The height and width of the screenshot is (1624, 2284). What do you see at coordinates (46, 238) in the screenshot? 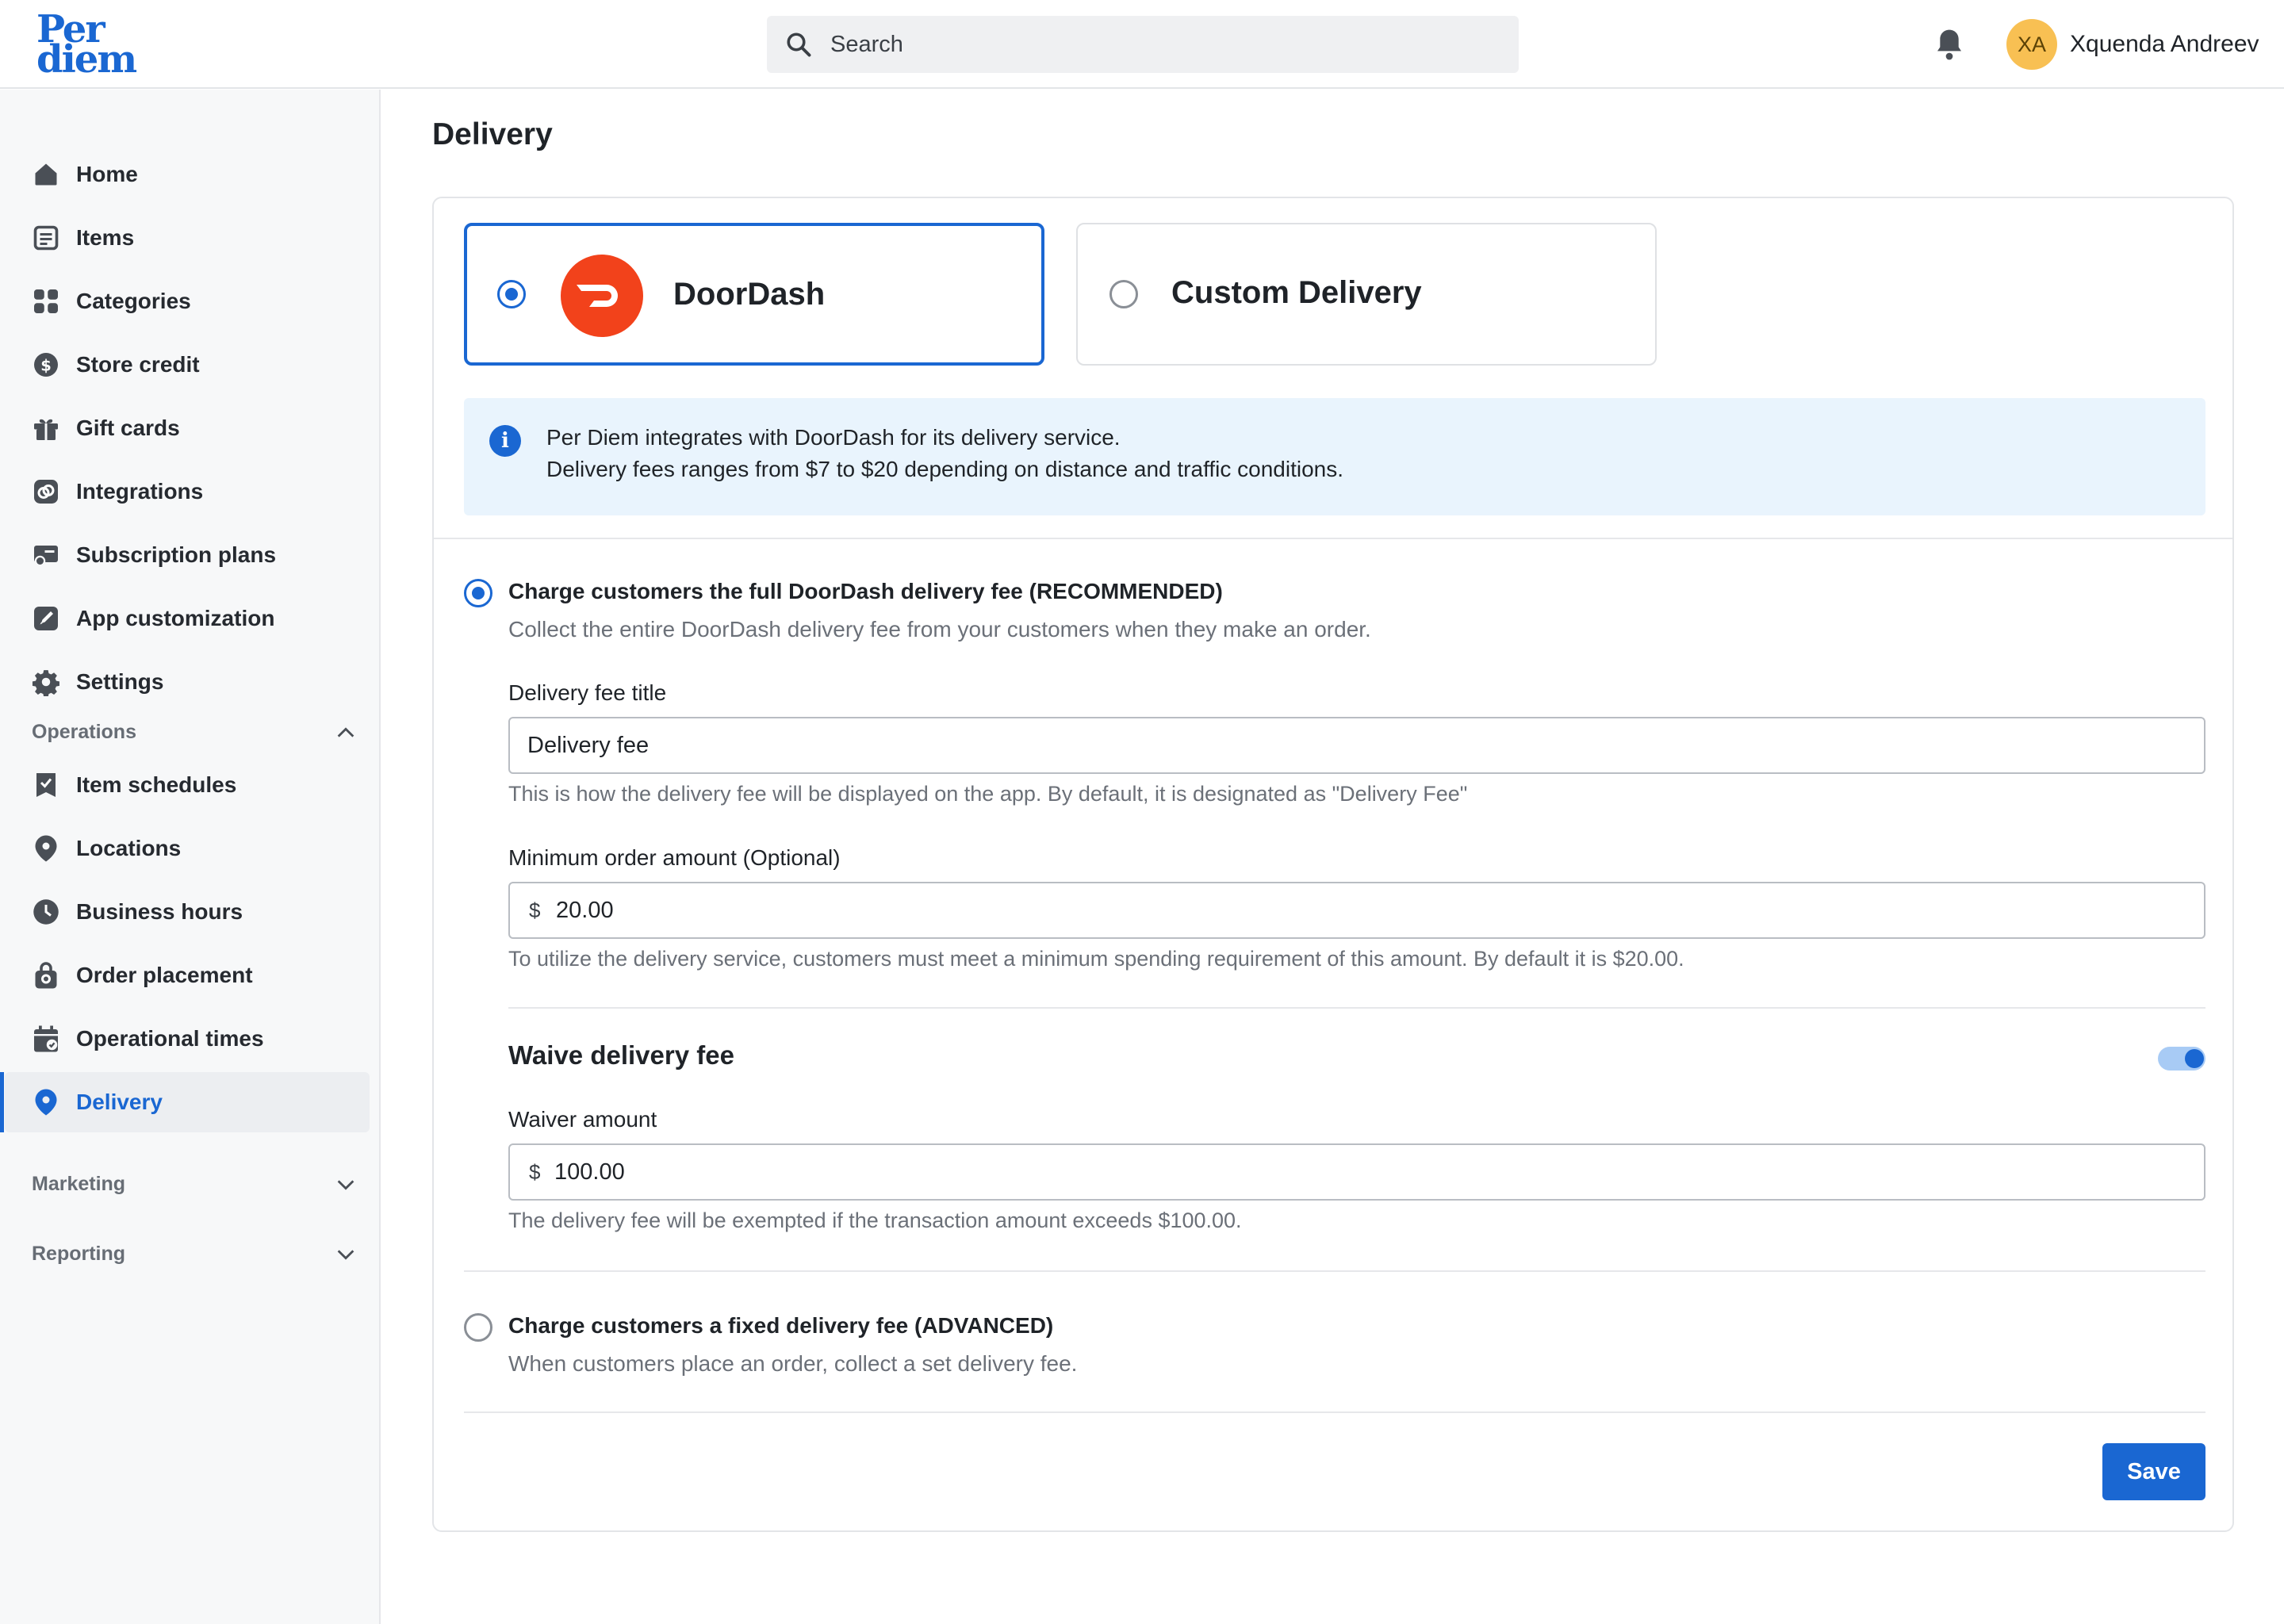
I see `items-icon` at bounding box center [46, 238].